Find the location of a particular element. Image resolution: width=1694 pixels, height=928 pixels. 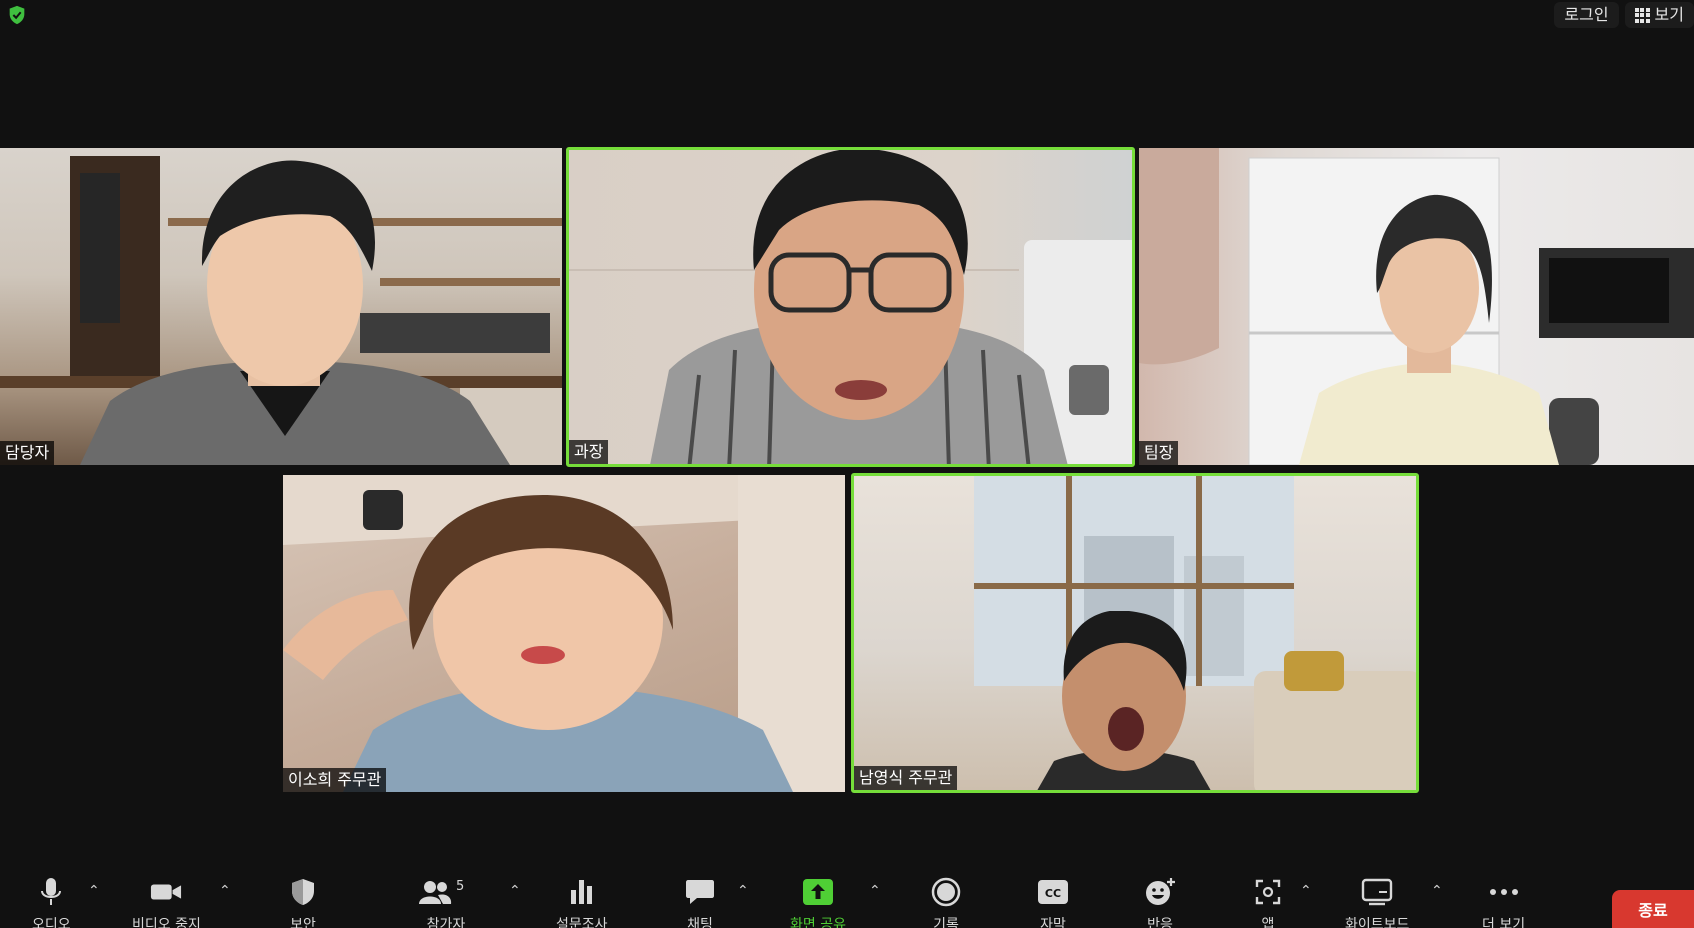

login-button: 로그인 is located at coordinates (1586, 15).